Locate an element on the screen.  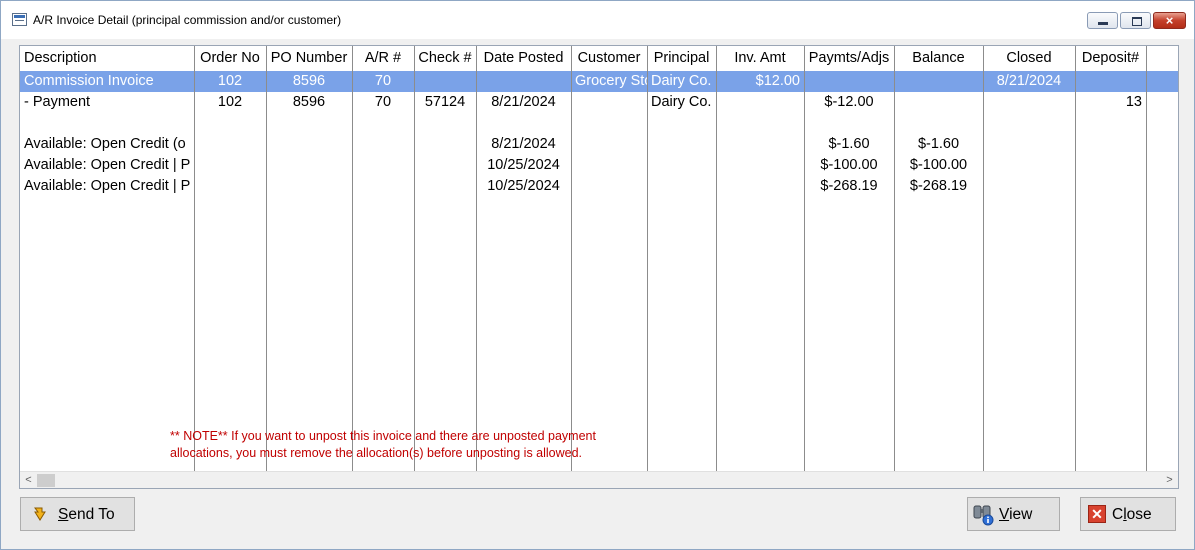
column-header-inv-amt: Inv. Amt is located at coordinates (760, 58).